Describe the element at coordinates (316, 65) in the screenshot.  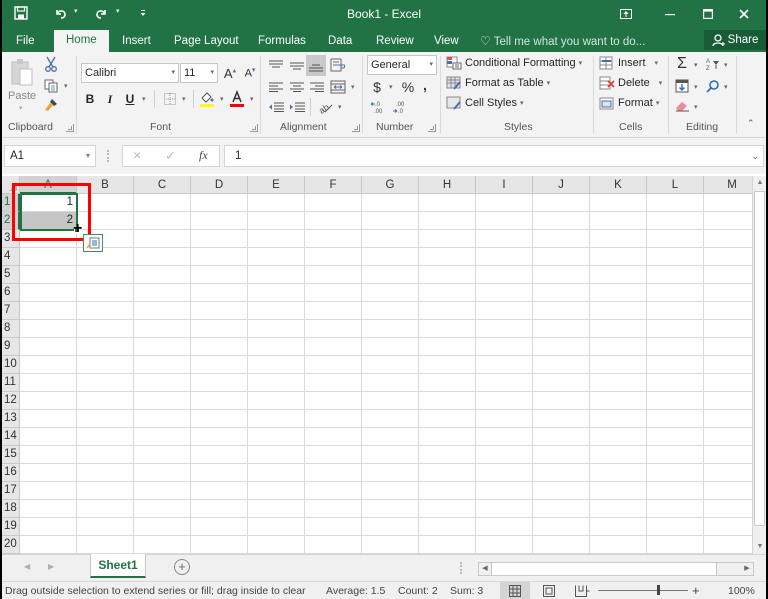
I see `bottom-align-button` at that location.